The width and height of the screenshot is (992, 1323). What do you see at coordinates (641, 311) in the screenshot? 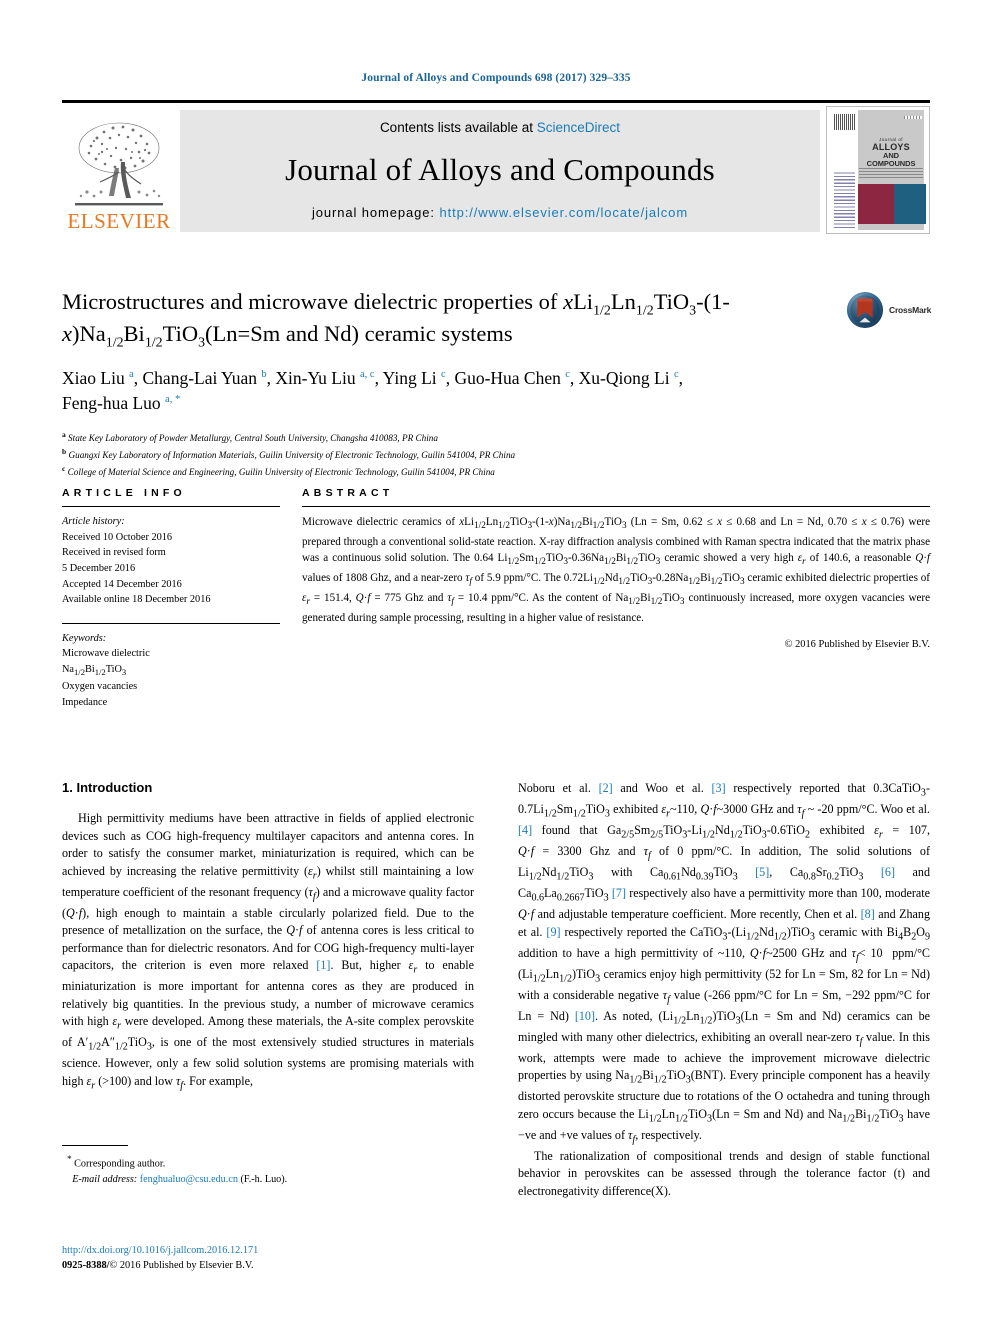
I see `title-sub-2: 1/` at bounding box center [641, 311].